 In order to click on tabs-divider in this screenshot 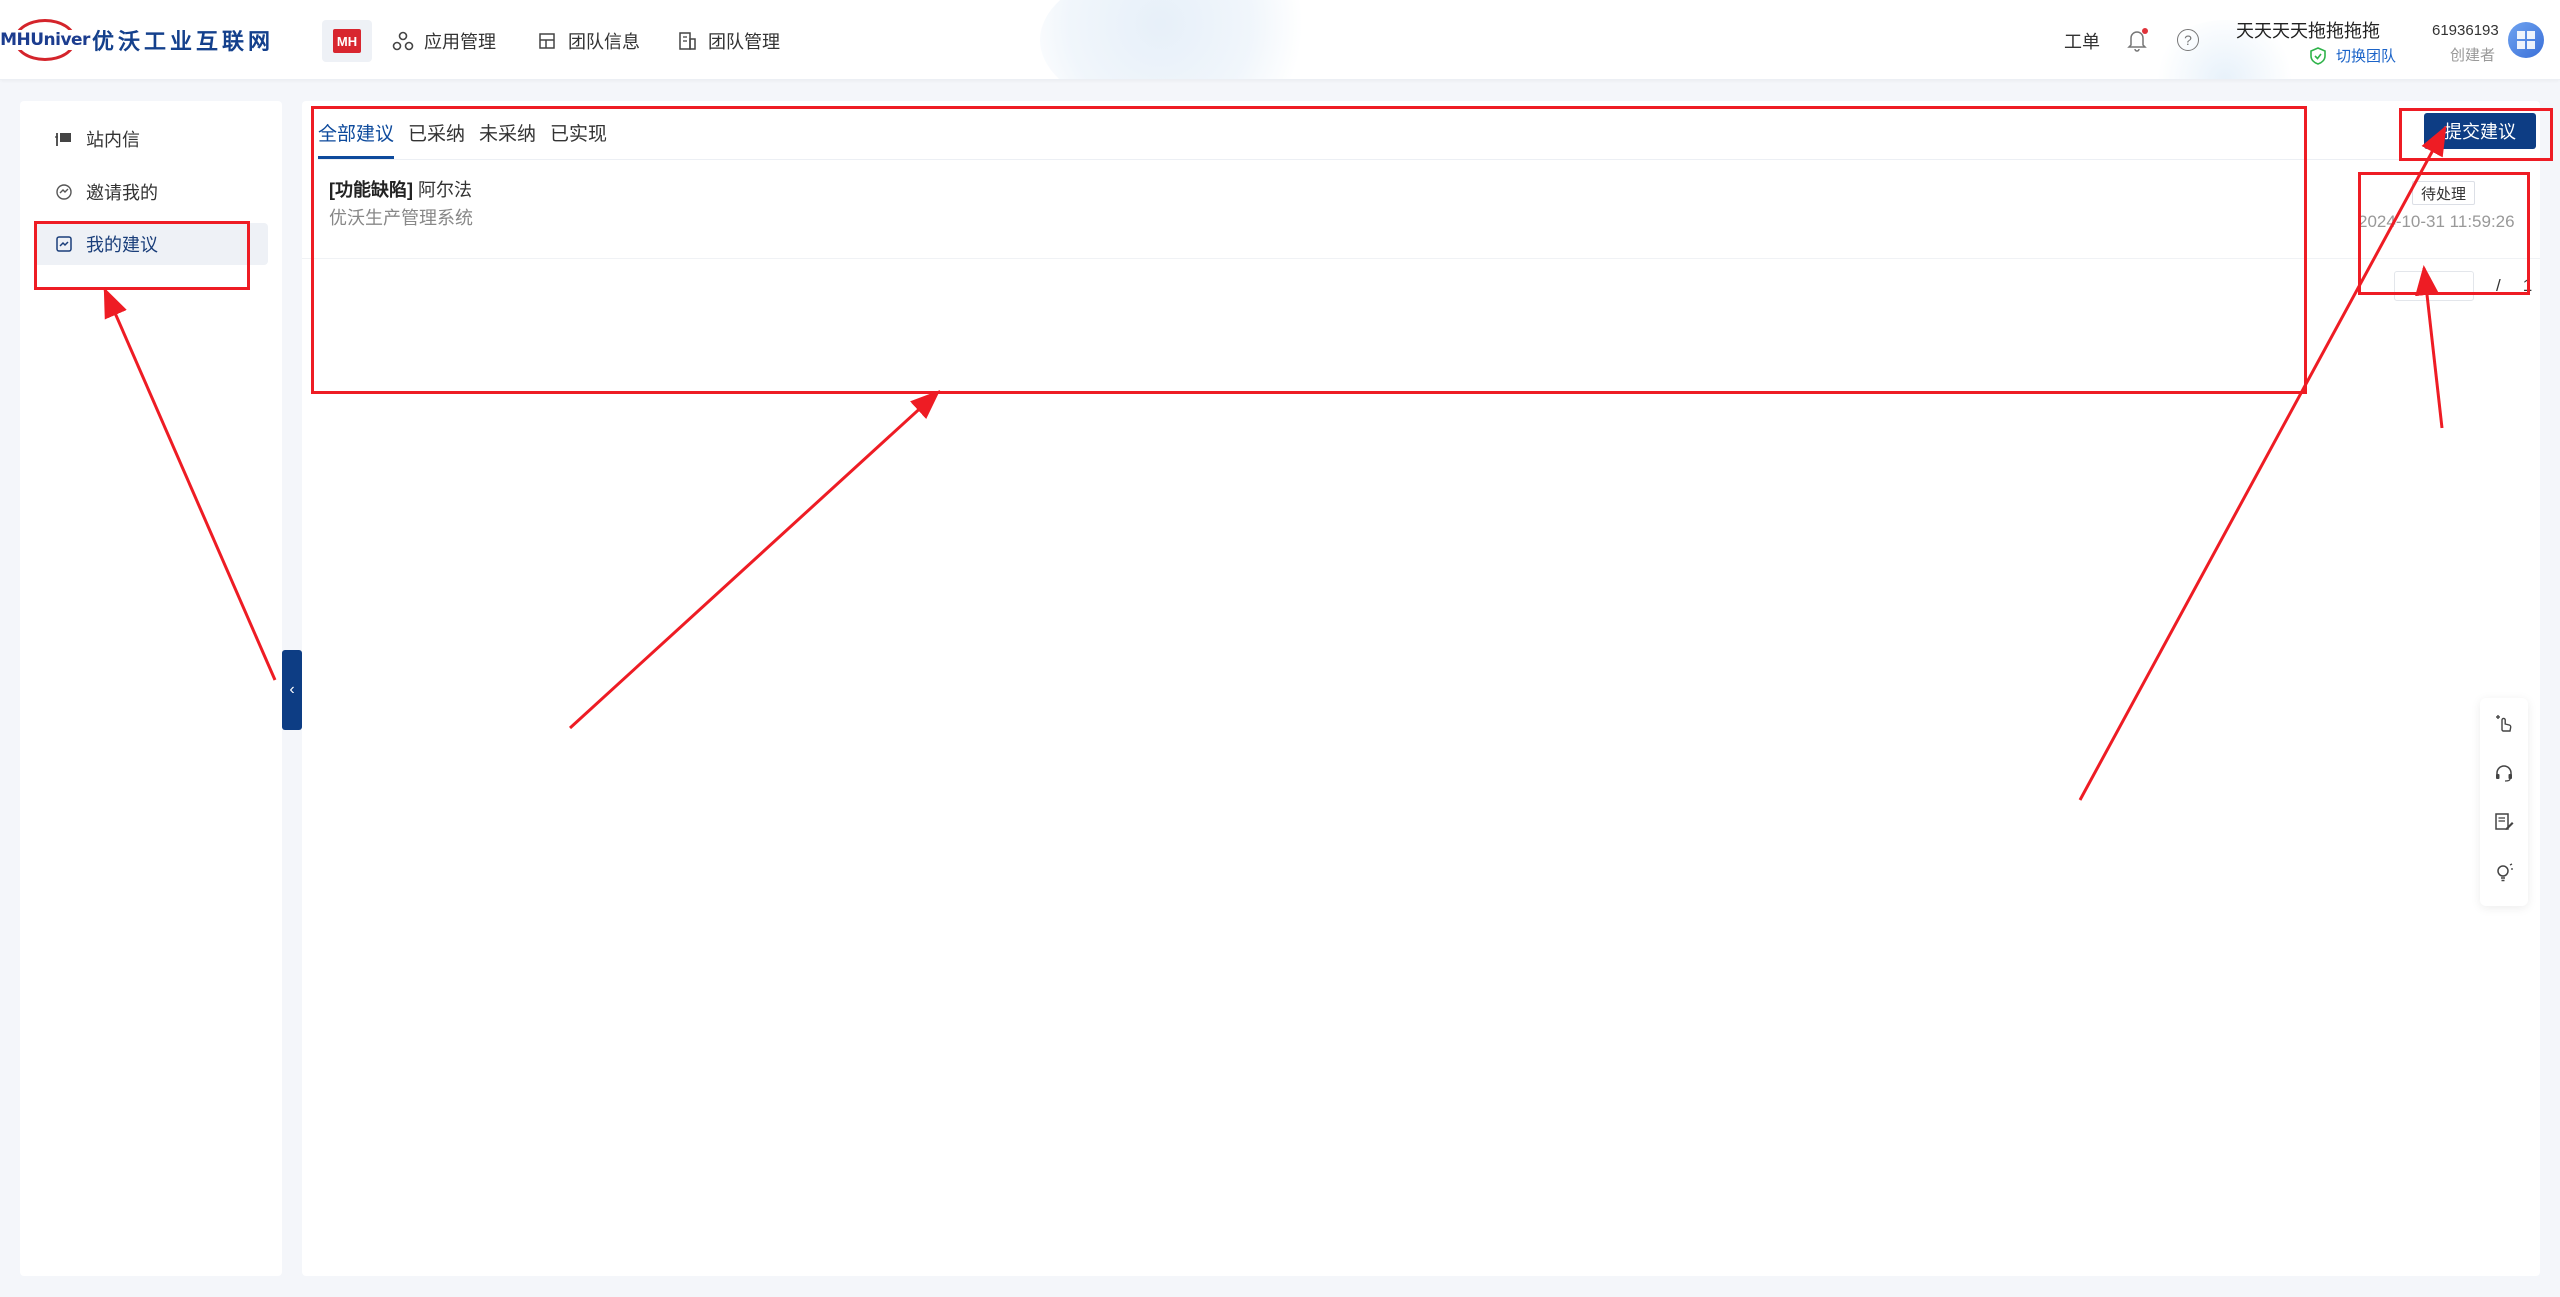, I will do `click(1413, 159)`.